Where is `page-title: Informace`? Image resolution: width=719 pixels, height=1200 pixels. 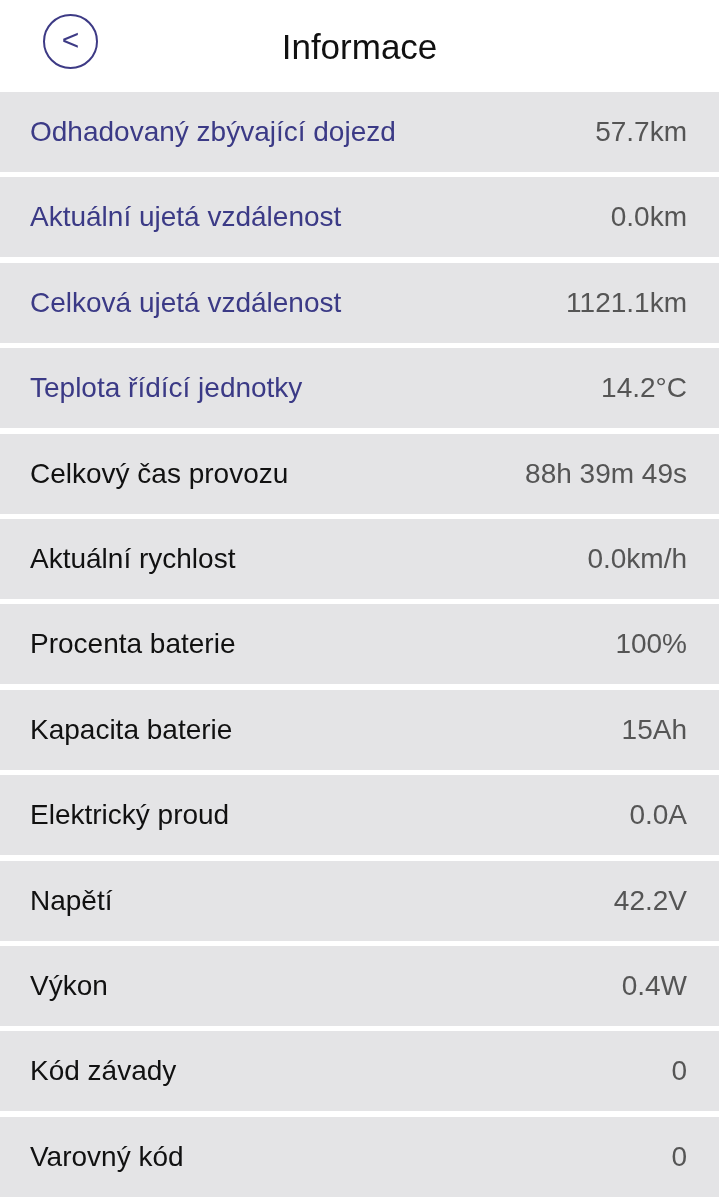 page-title: Informace is located at coordinates (359, 46).